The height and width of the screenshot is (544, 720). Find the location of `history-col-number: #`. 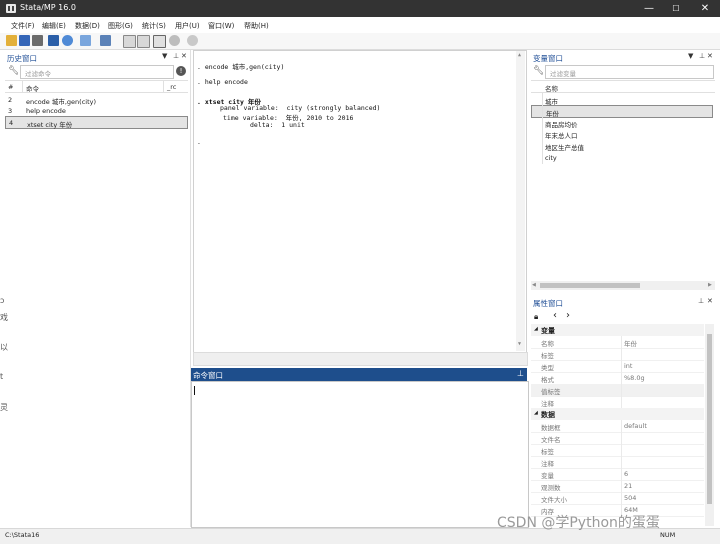

history-col-number: # is located at coordinates (10, 87).